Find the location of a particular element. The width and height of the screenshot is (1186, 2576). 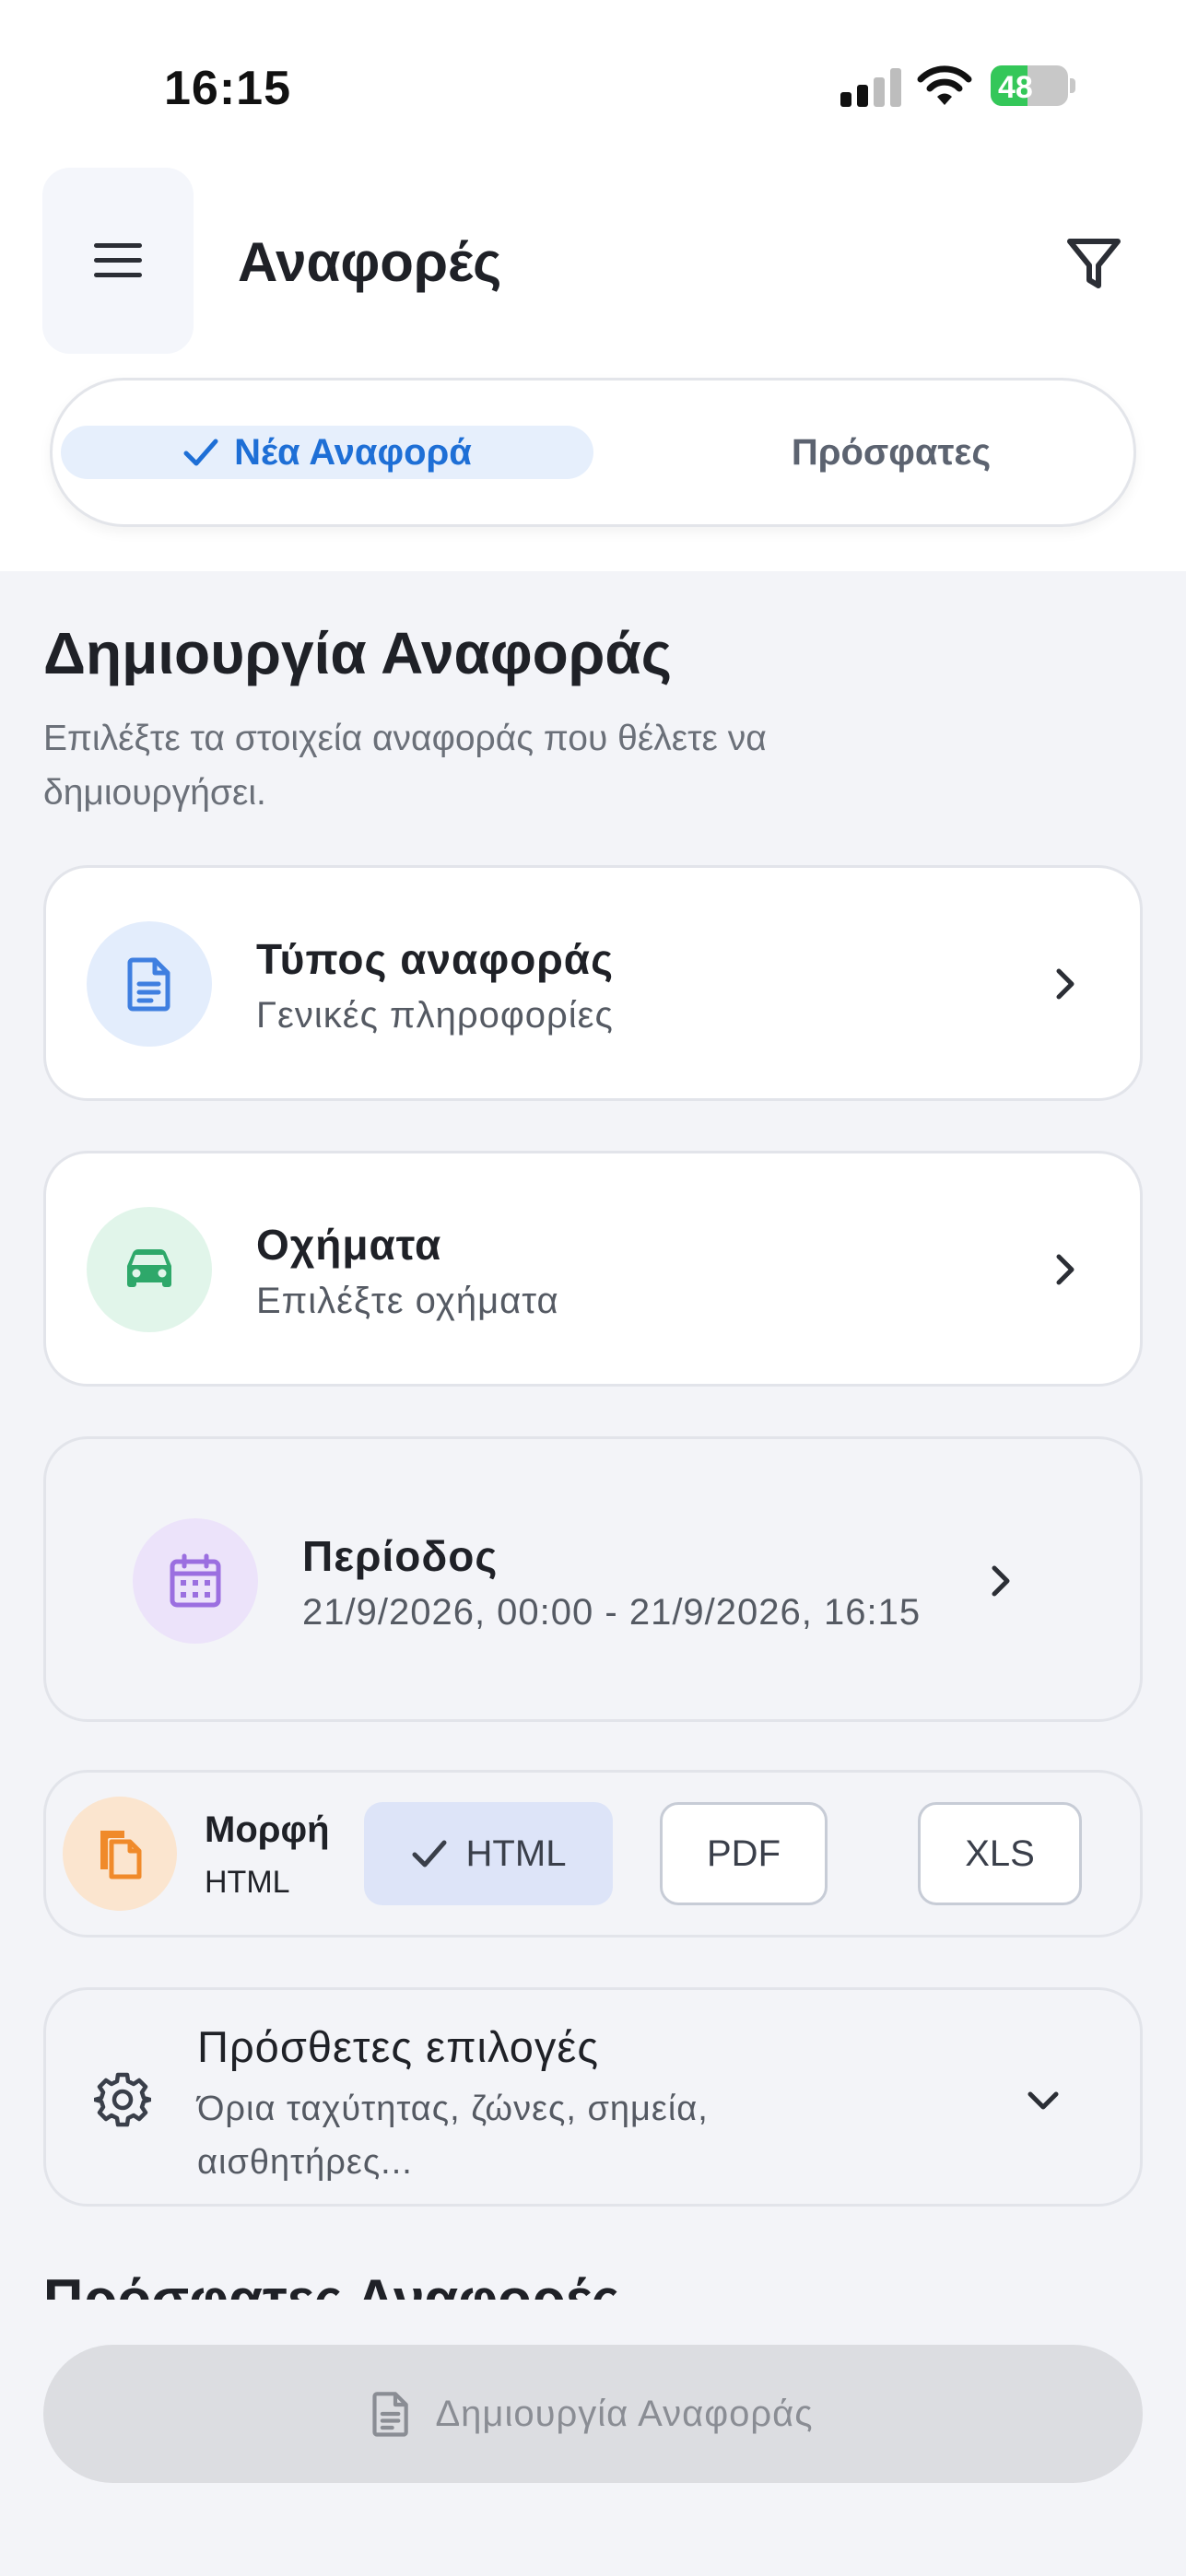

create-report-button: Δημιουργία Αναφοράς is located at coordinates (593, 2414).